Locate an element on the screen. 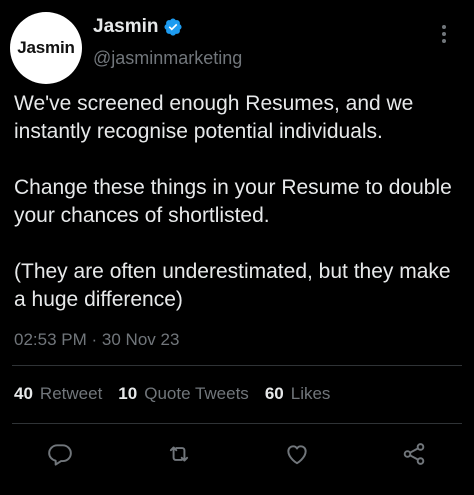  quote-tweets-label: Quote Tweets is located at coordinates (196, 393).